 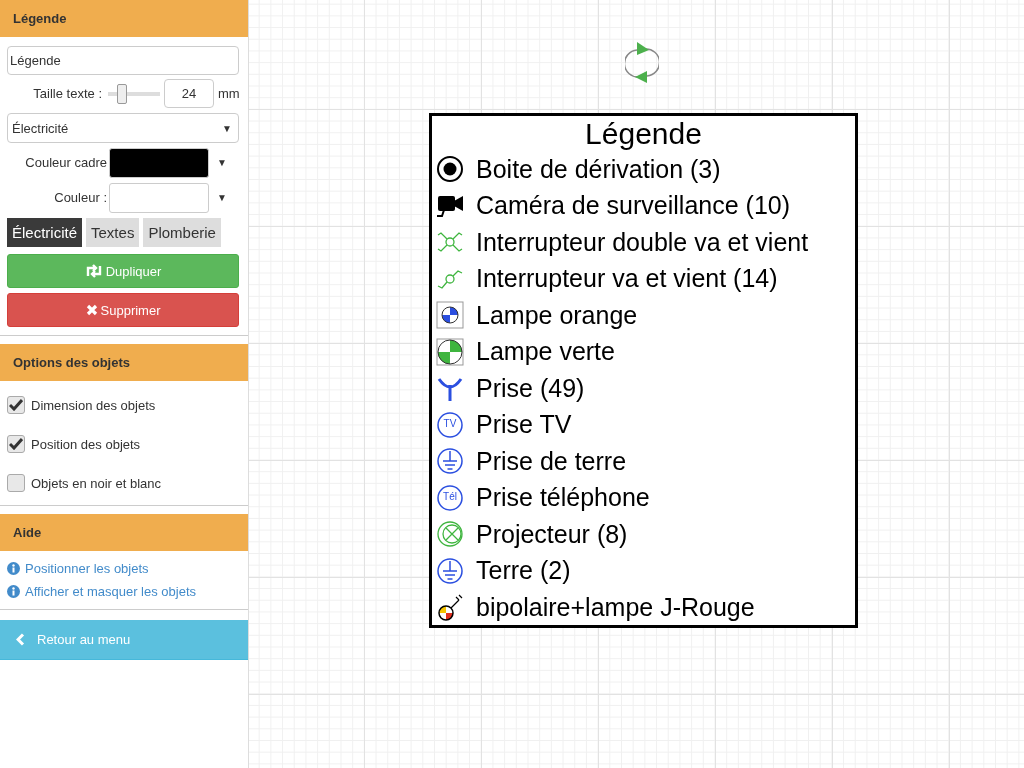 What do you see at coordinates (450, 169) in the screenshot?
I see `junction-box-icon` at bounding box center [450, 169].